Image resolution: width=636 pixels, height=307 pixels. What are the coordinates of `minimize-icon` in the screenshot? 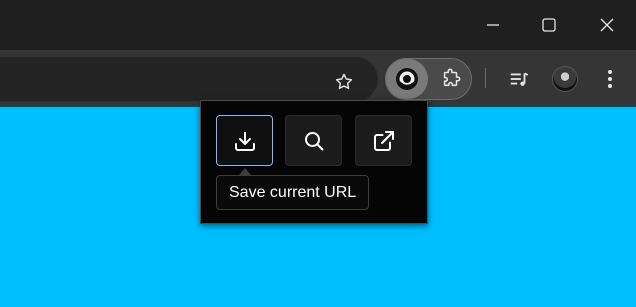 It's located at (493, 25).